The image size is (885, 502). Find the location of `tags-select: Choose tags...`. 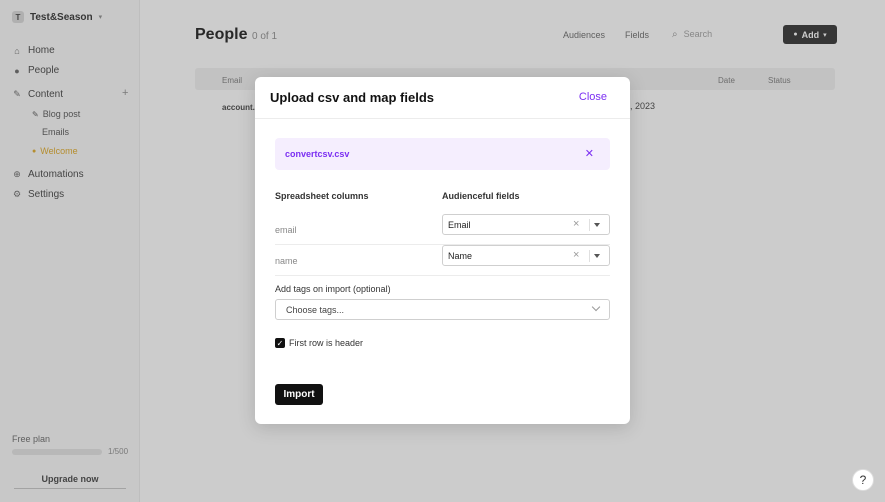

tags-select: Choose tags... is located at coordinates (442, 309).